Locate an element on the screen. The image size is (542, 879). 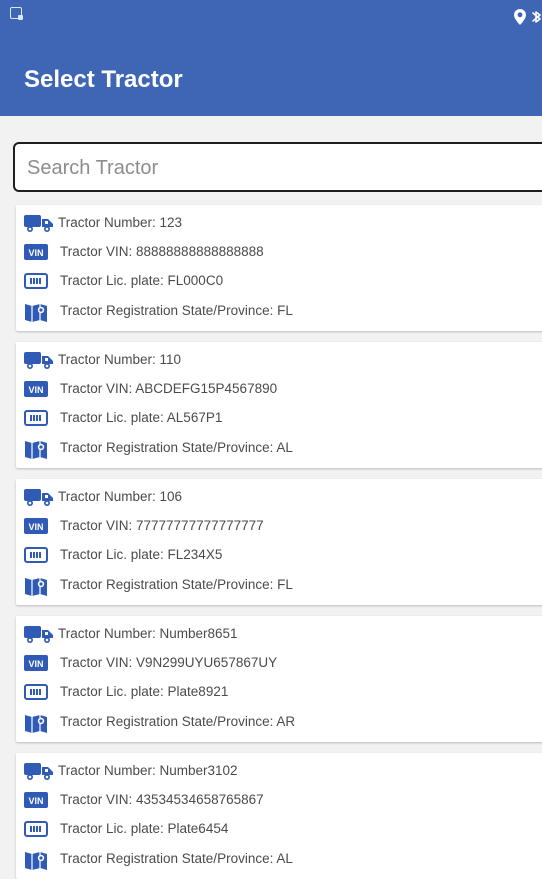
tractor-number: Tractor Number: Number3102 is located at coordinates (148, 770).